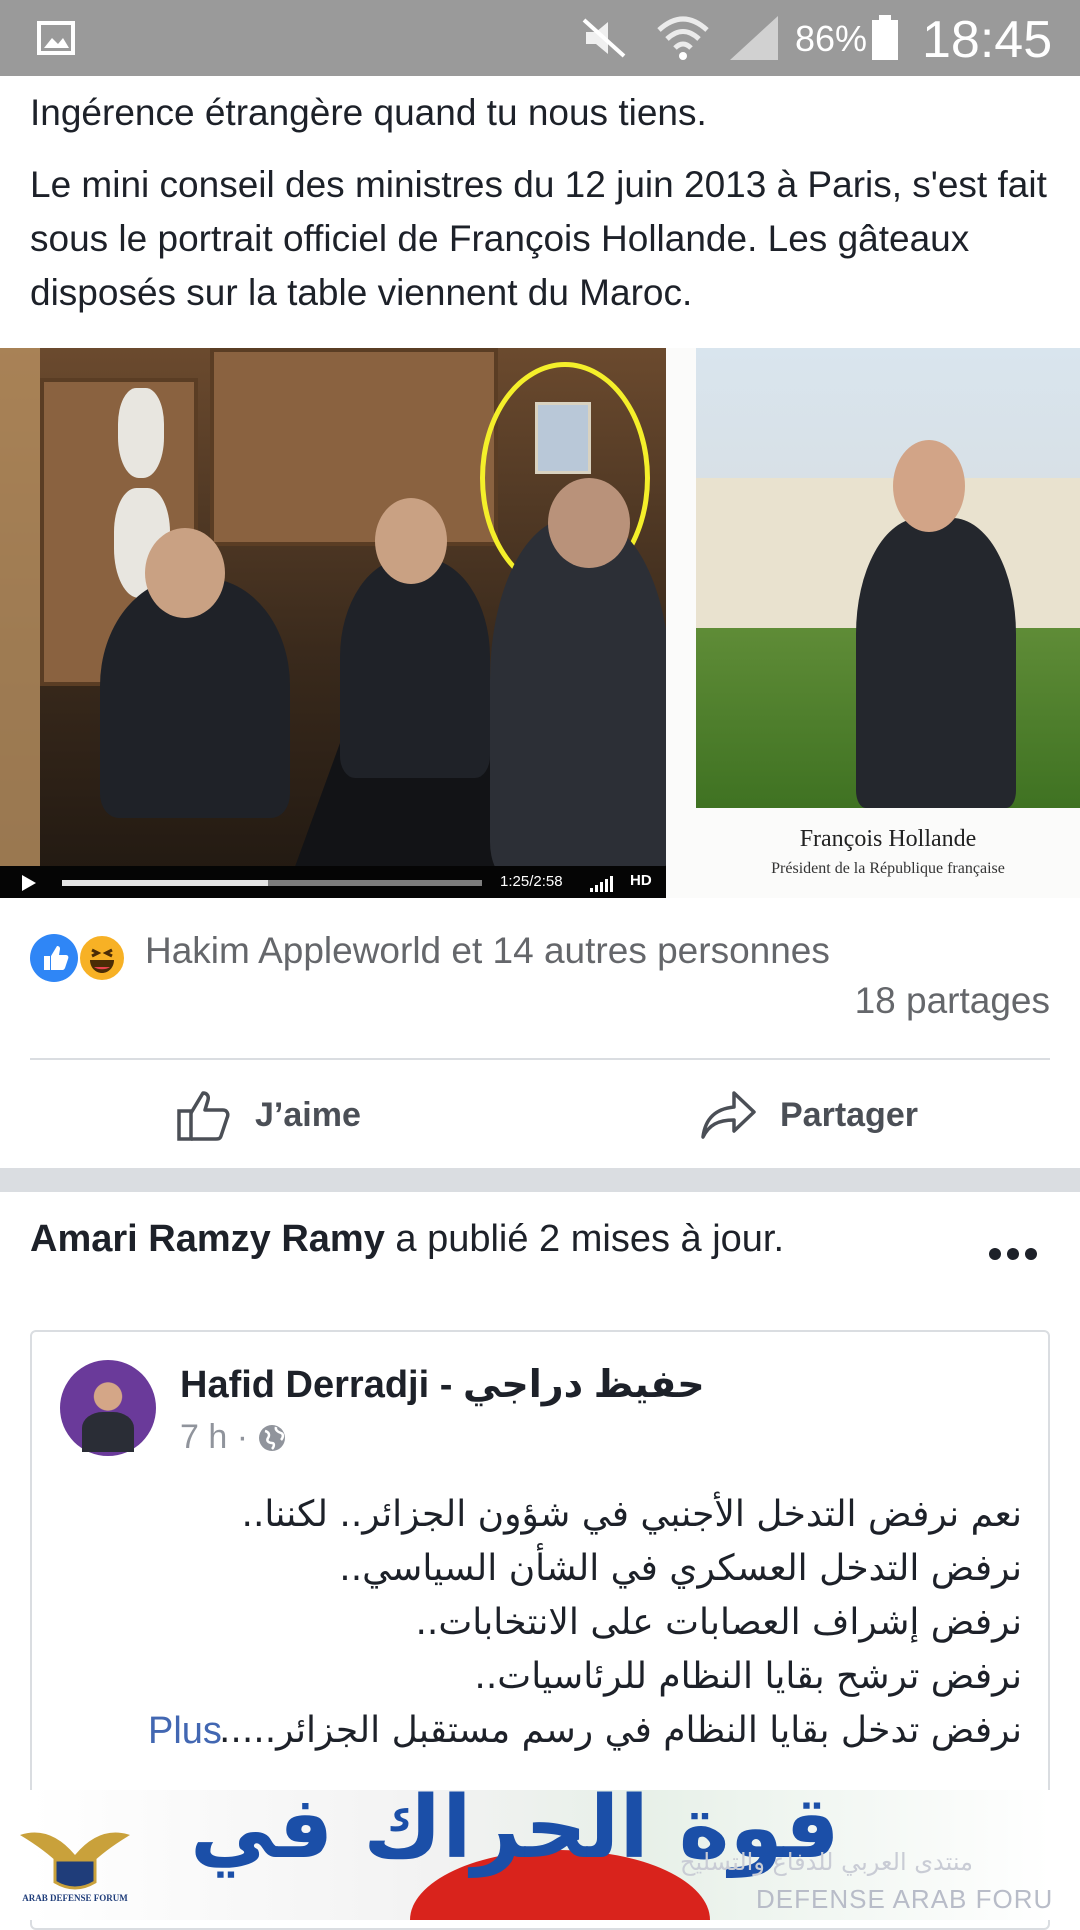  Describe the element at coordinates (203, 1116) in the screenshot. I see `thumbs-up-icon` at that location.